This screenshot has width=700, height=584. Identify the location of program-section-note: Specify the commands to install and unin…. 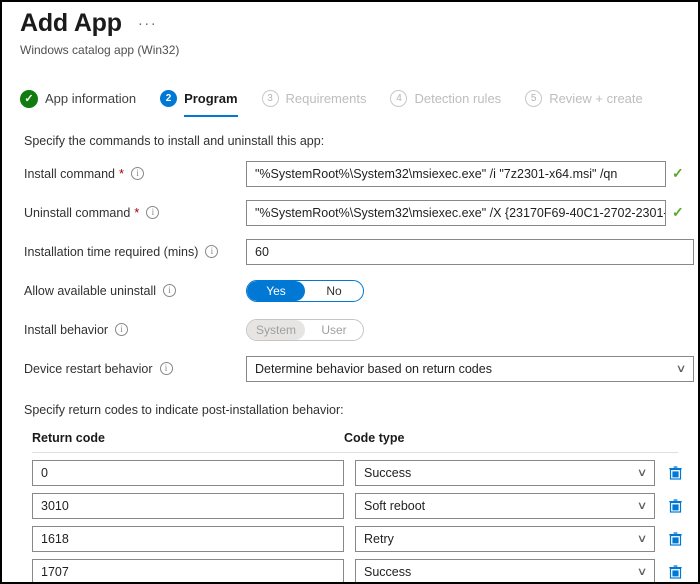
(174, 140).